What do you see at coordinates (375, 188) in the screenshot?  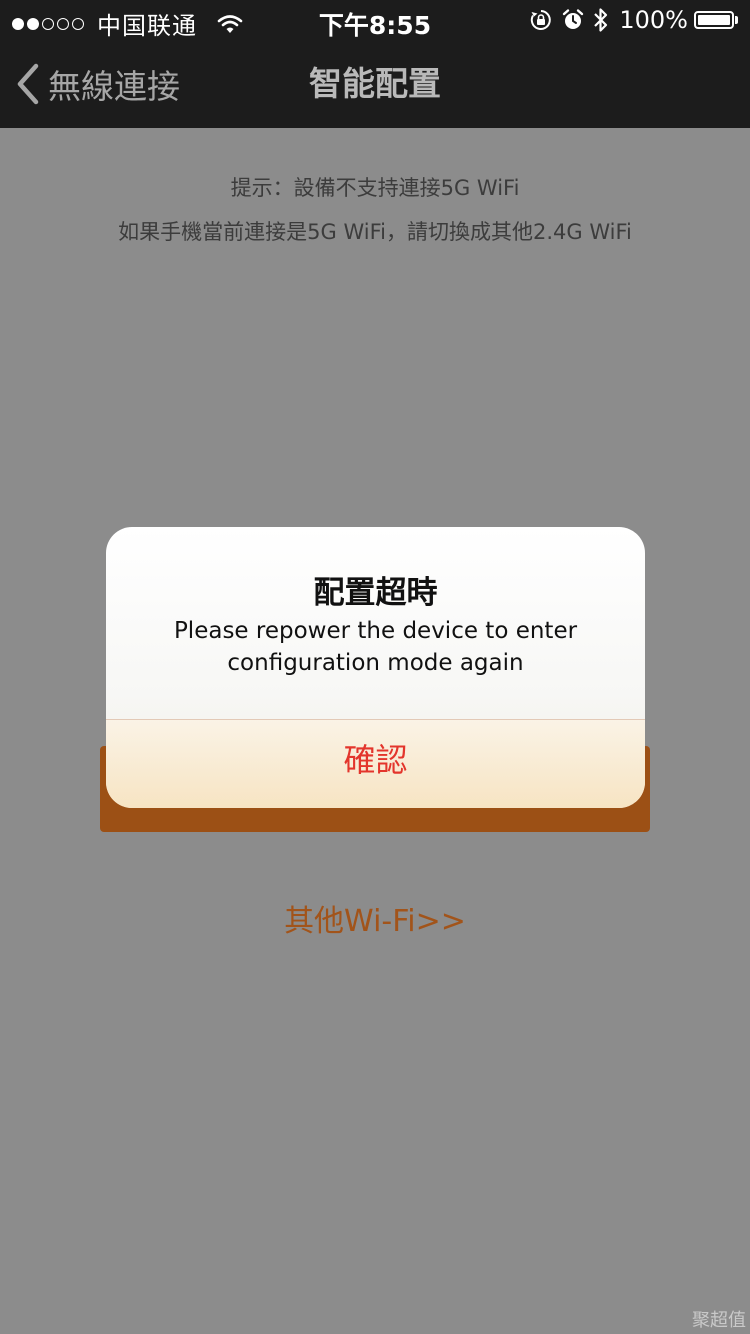 I see `tip-text-5g: 提示：設備不支持連接5G WiFi` at bounding box center [375, 188].